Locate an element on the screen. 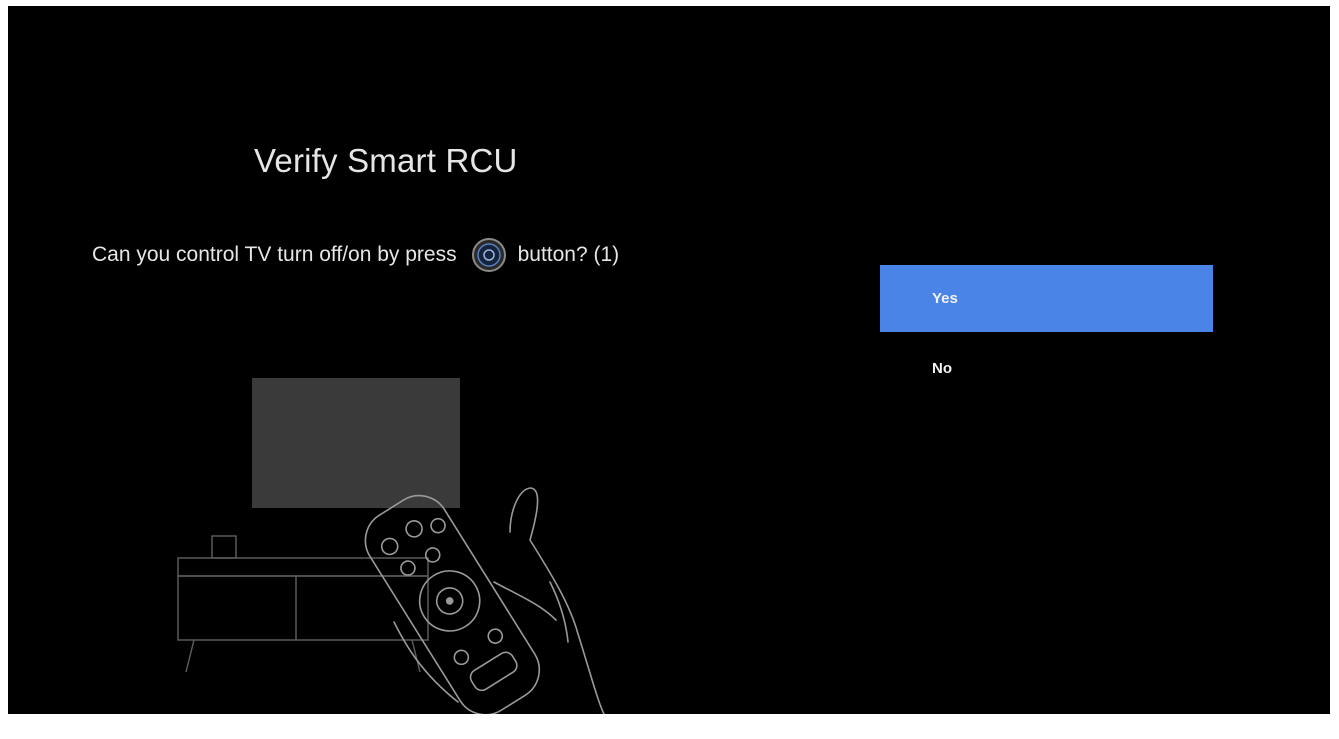  yes-option: Yes is located at coordinates (1046, 298).